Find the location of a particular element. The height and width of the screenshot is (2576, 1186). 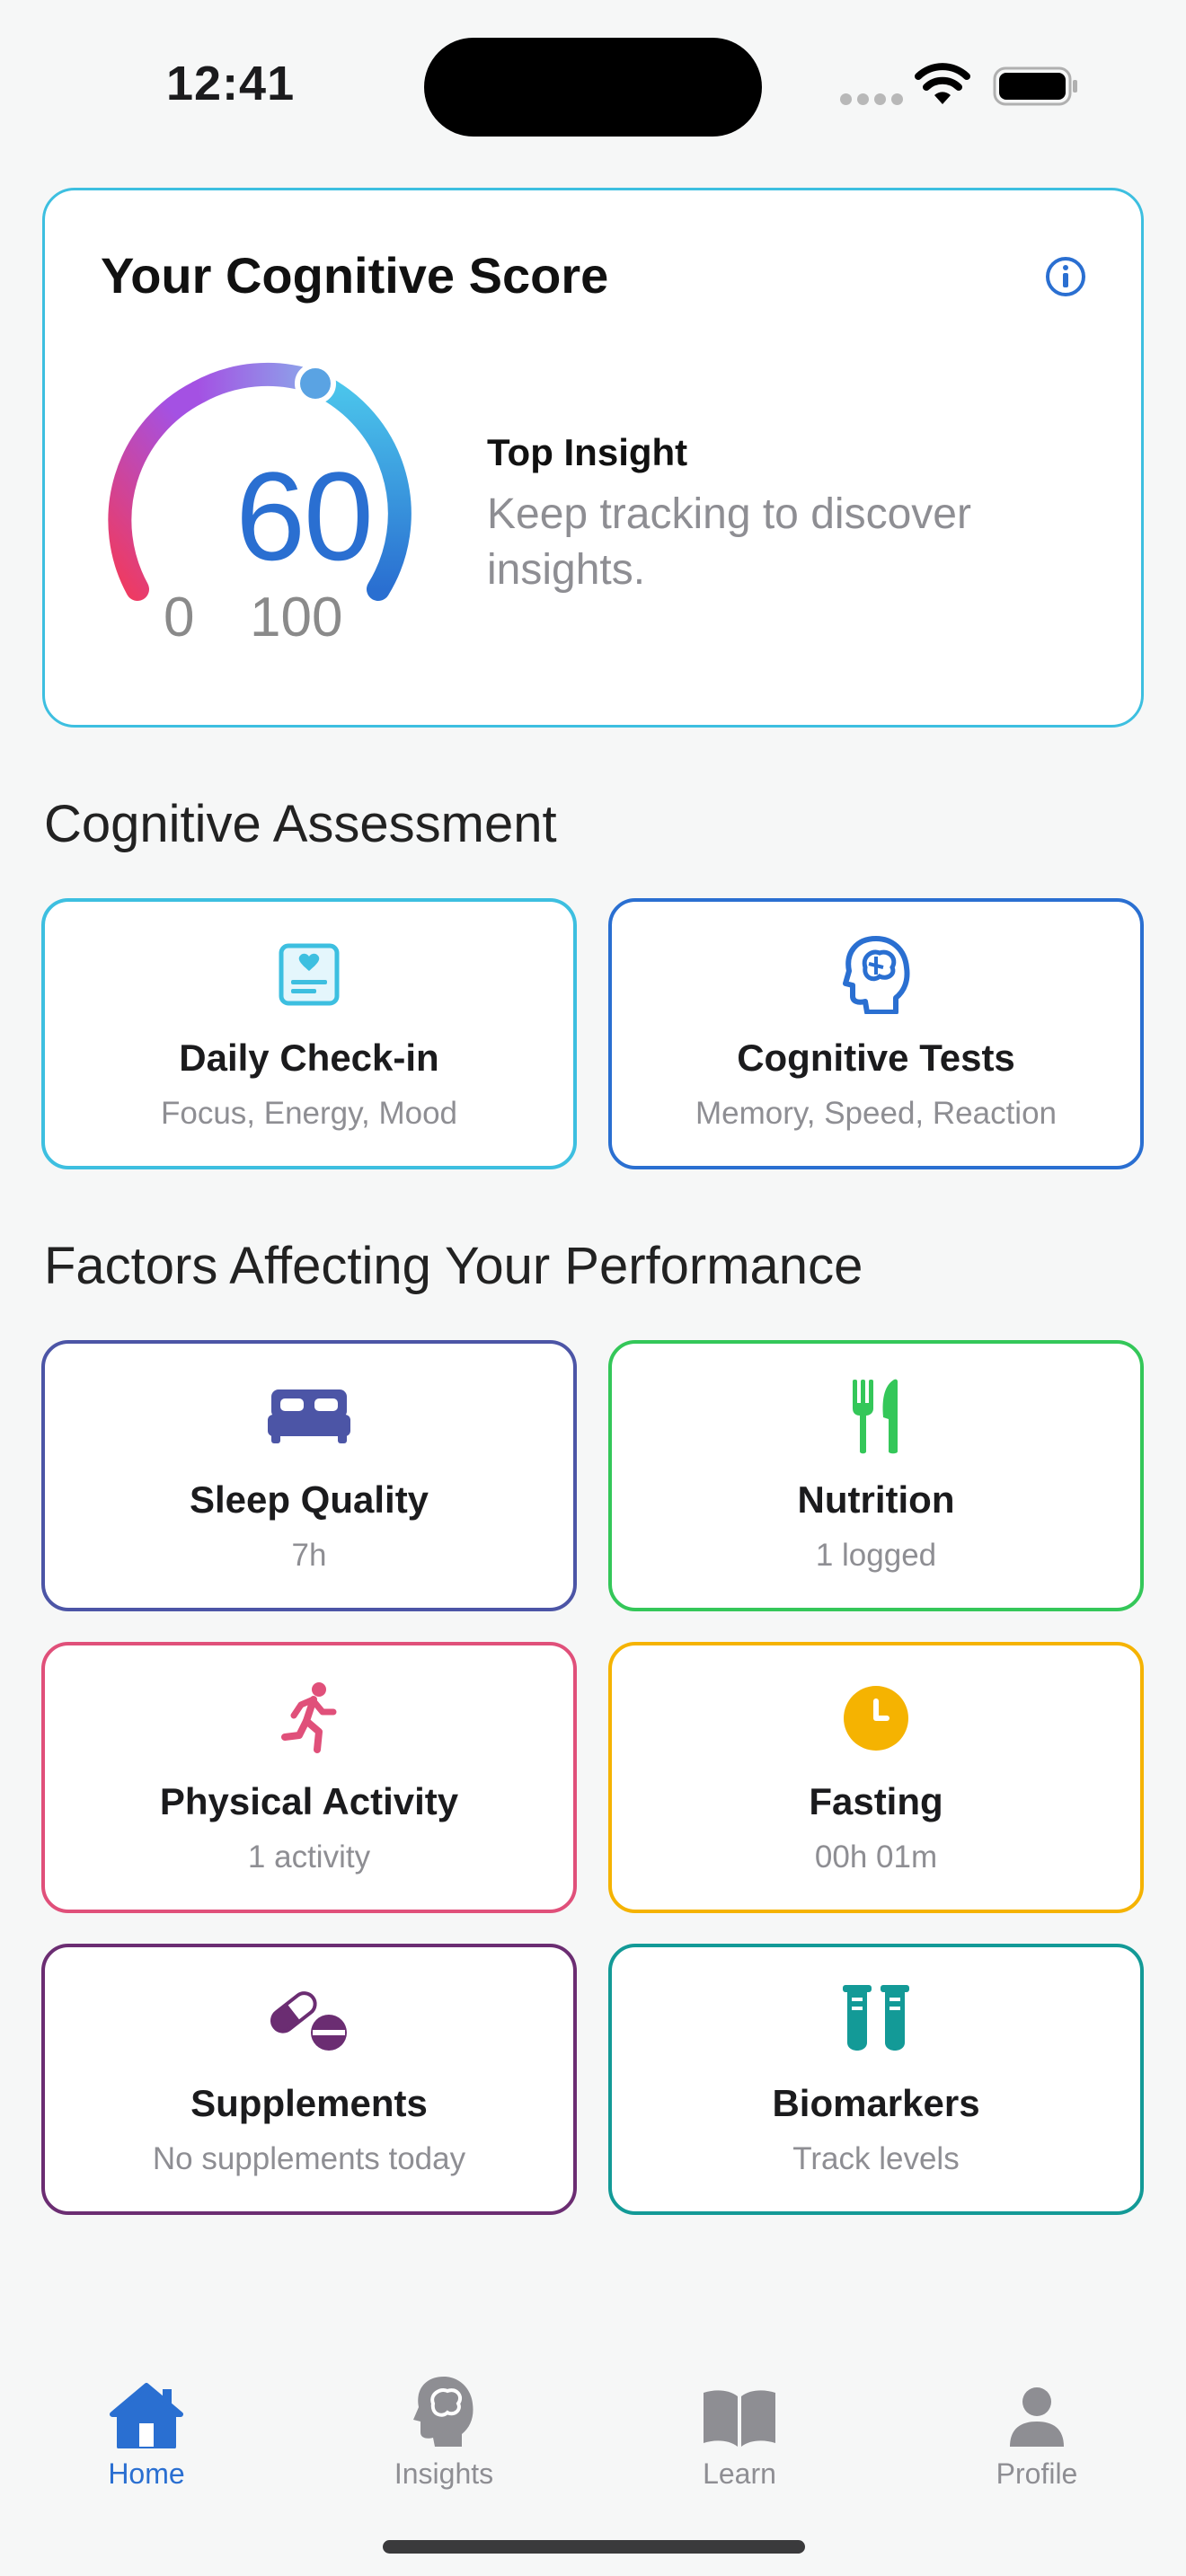

supplements-tile: Supplements No supplements today is located at coordinates (309, 2079).